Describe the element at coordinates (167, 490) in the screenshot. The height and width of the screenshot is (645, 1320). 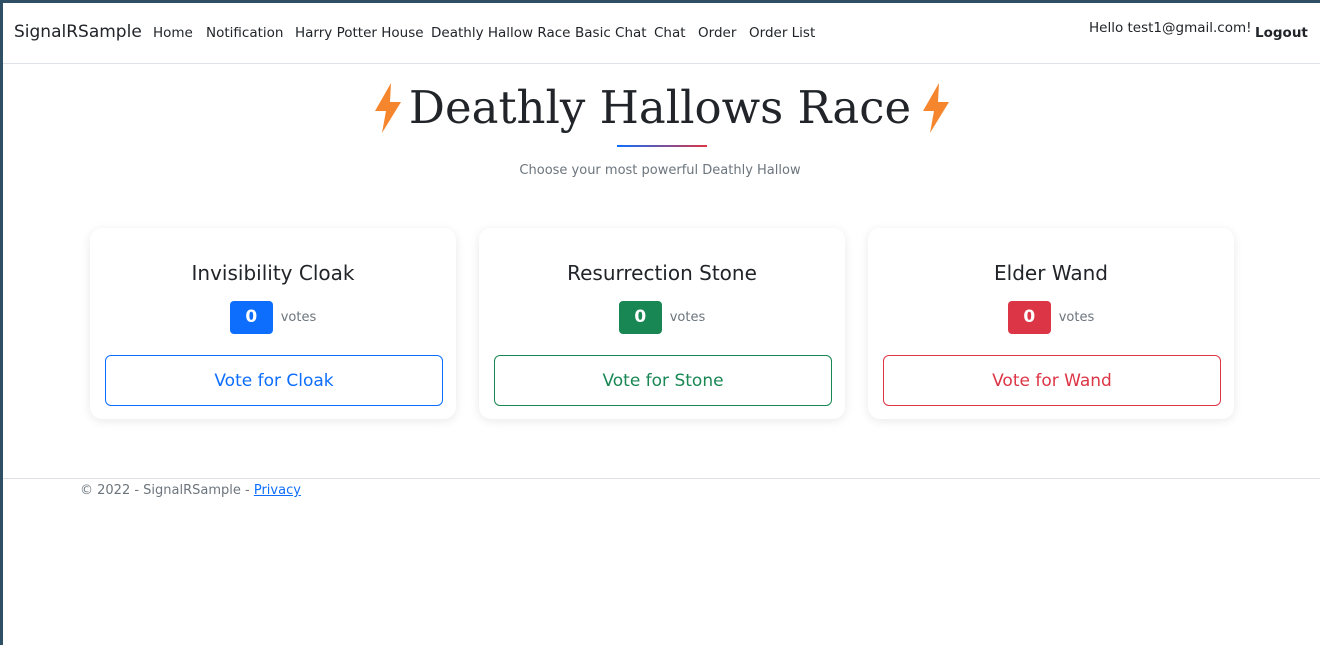
I see `footer-copyright: © 2022 - SignalRSample -` at that location.